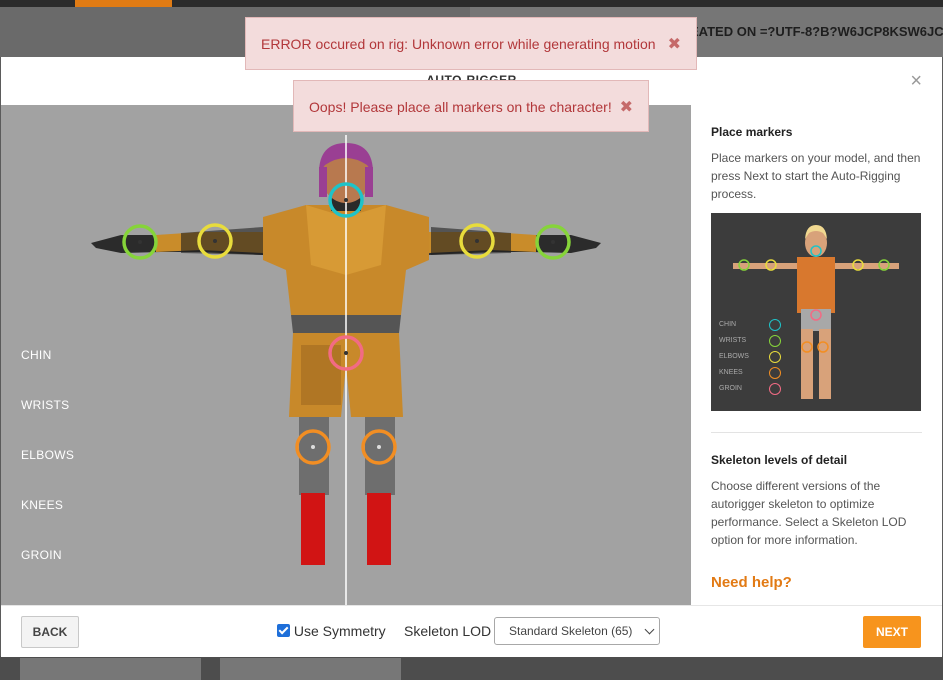  What do you see at coordinates (816, 432) in the screenshot?
I see `sidebar-divider` at bounding box center [816, 432].